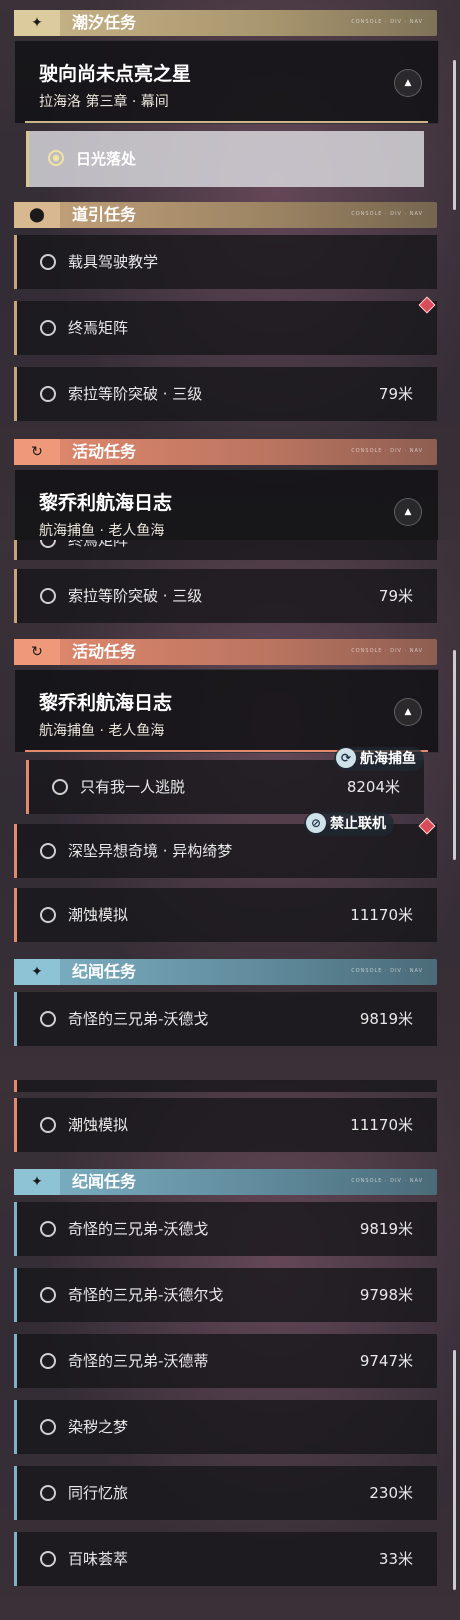 The height and width of the screenshot is (1620, 460). I want to click on task-row: 百味荟萃 33米, so click(225, 1559).